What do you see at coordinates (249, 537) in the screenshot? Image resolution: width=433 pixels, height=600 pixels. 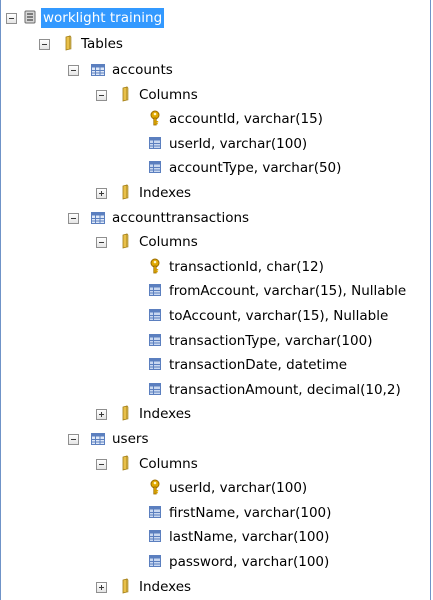 I see `column-label: lastName, varchar(100)` at bounding box center [249, 537].